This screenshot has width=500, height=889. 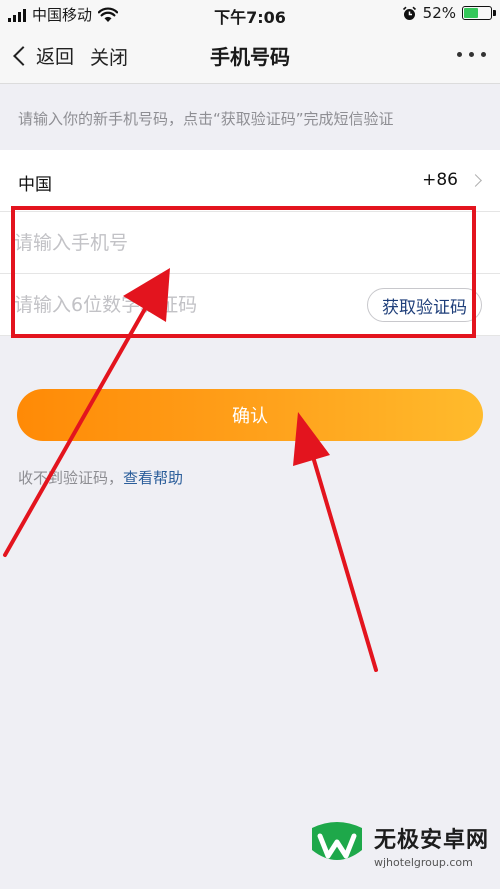 I want to click on watermark-logo-icon, so click(x=337, y=841).